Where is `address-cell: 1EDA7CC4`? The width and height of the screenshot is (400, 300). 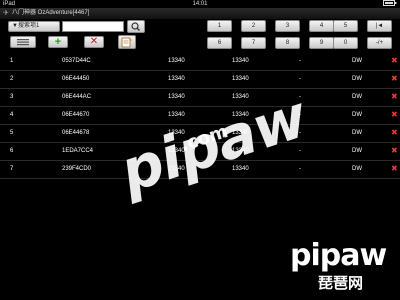
address-cell: 1EDA7CC4 is located at coordinates (78, 151).